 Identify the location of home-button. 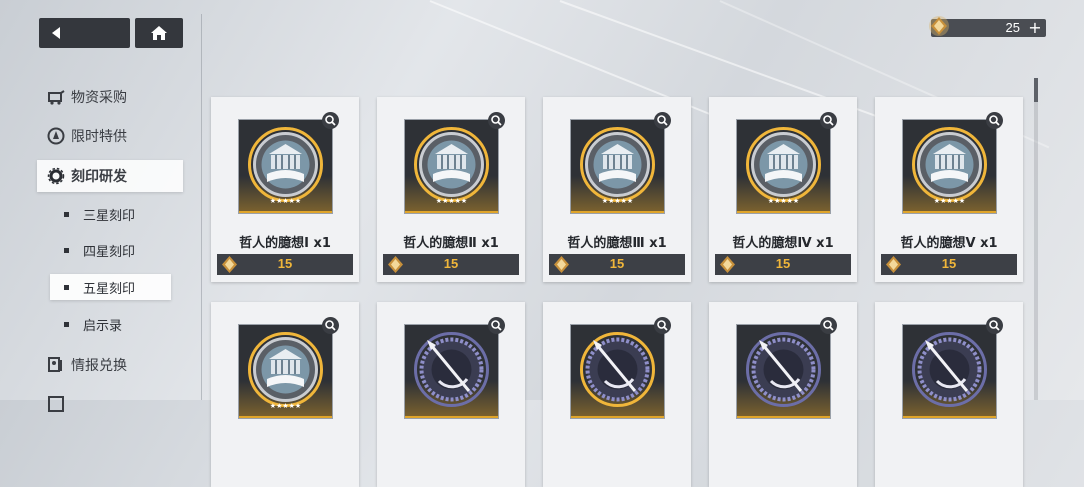
(159, 33).